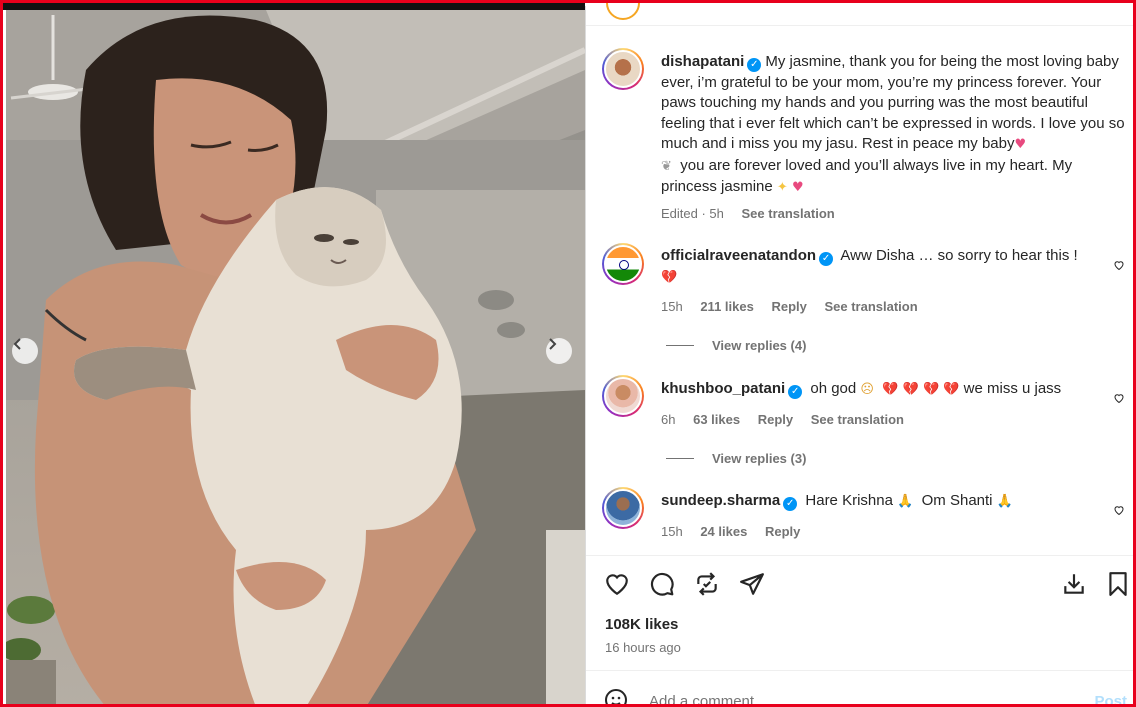 This screenshot has width=1136, height=707. I want to click on repost-icon, so click(707, 584).